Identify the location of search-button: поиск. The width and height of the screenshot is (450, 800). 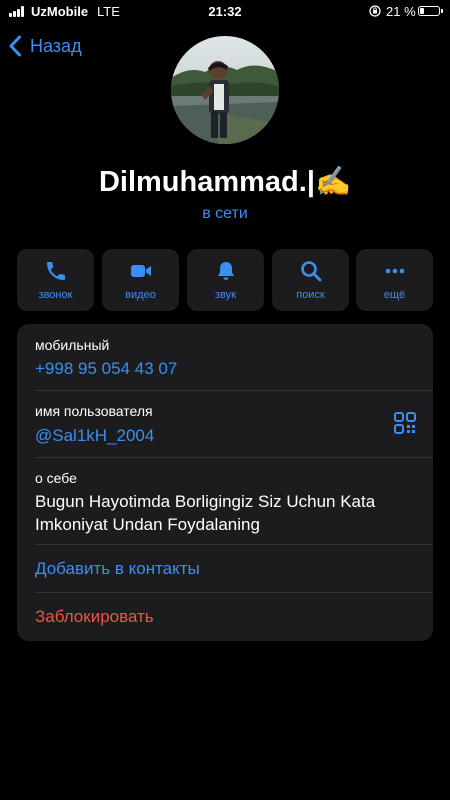
(310, 280).